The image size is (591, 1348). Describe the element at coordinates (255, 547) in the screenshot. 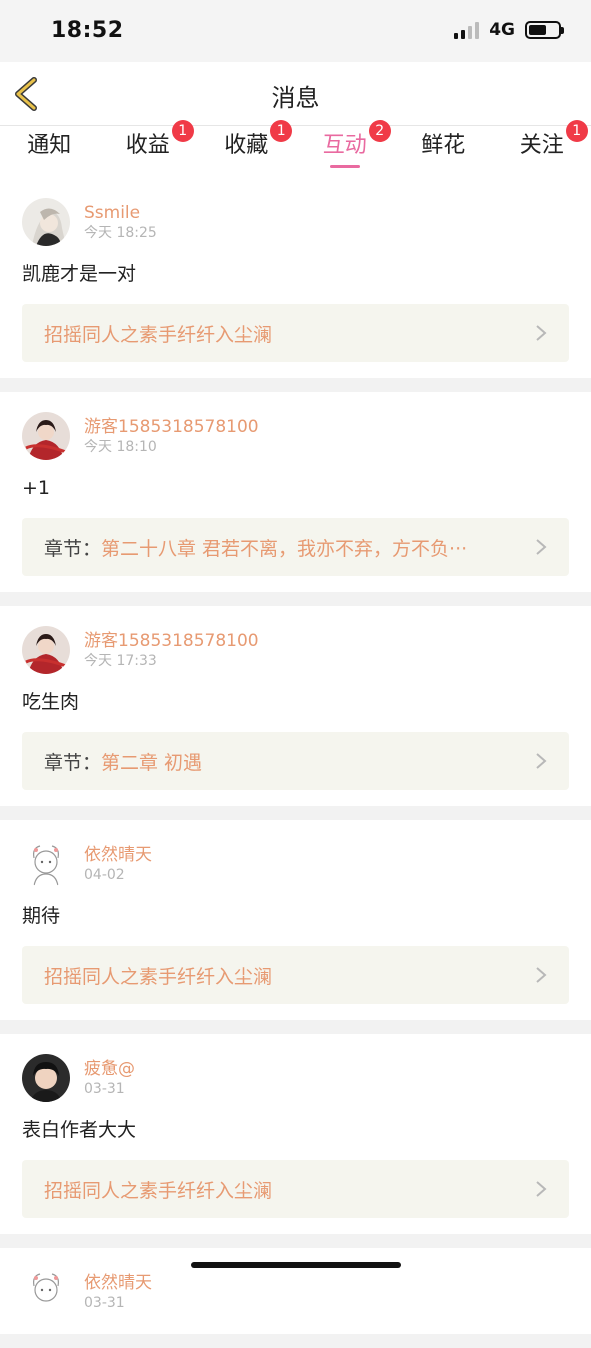

I see `reference-title: 章节：第二十八章 君若不离，我亦不弃，方不负···` at that location.